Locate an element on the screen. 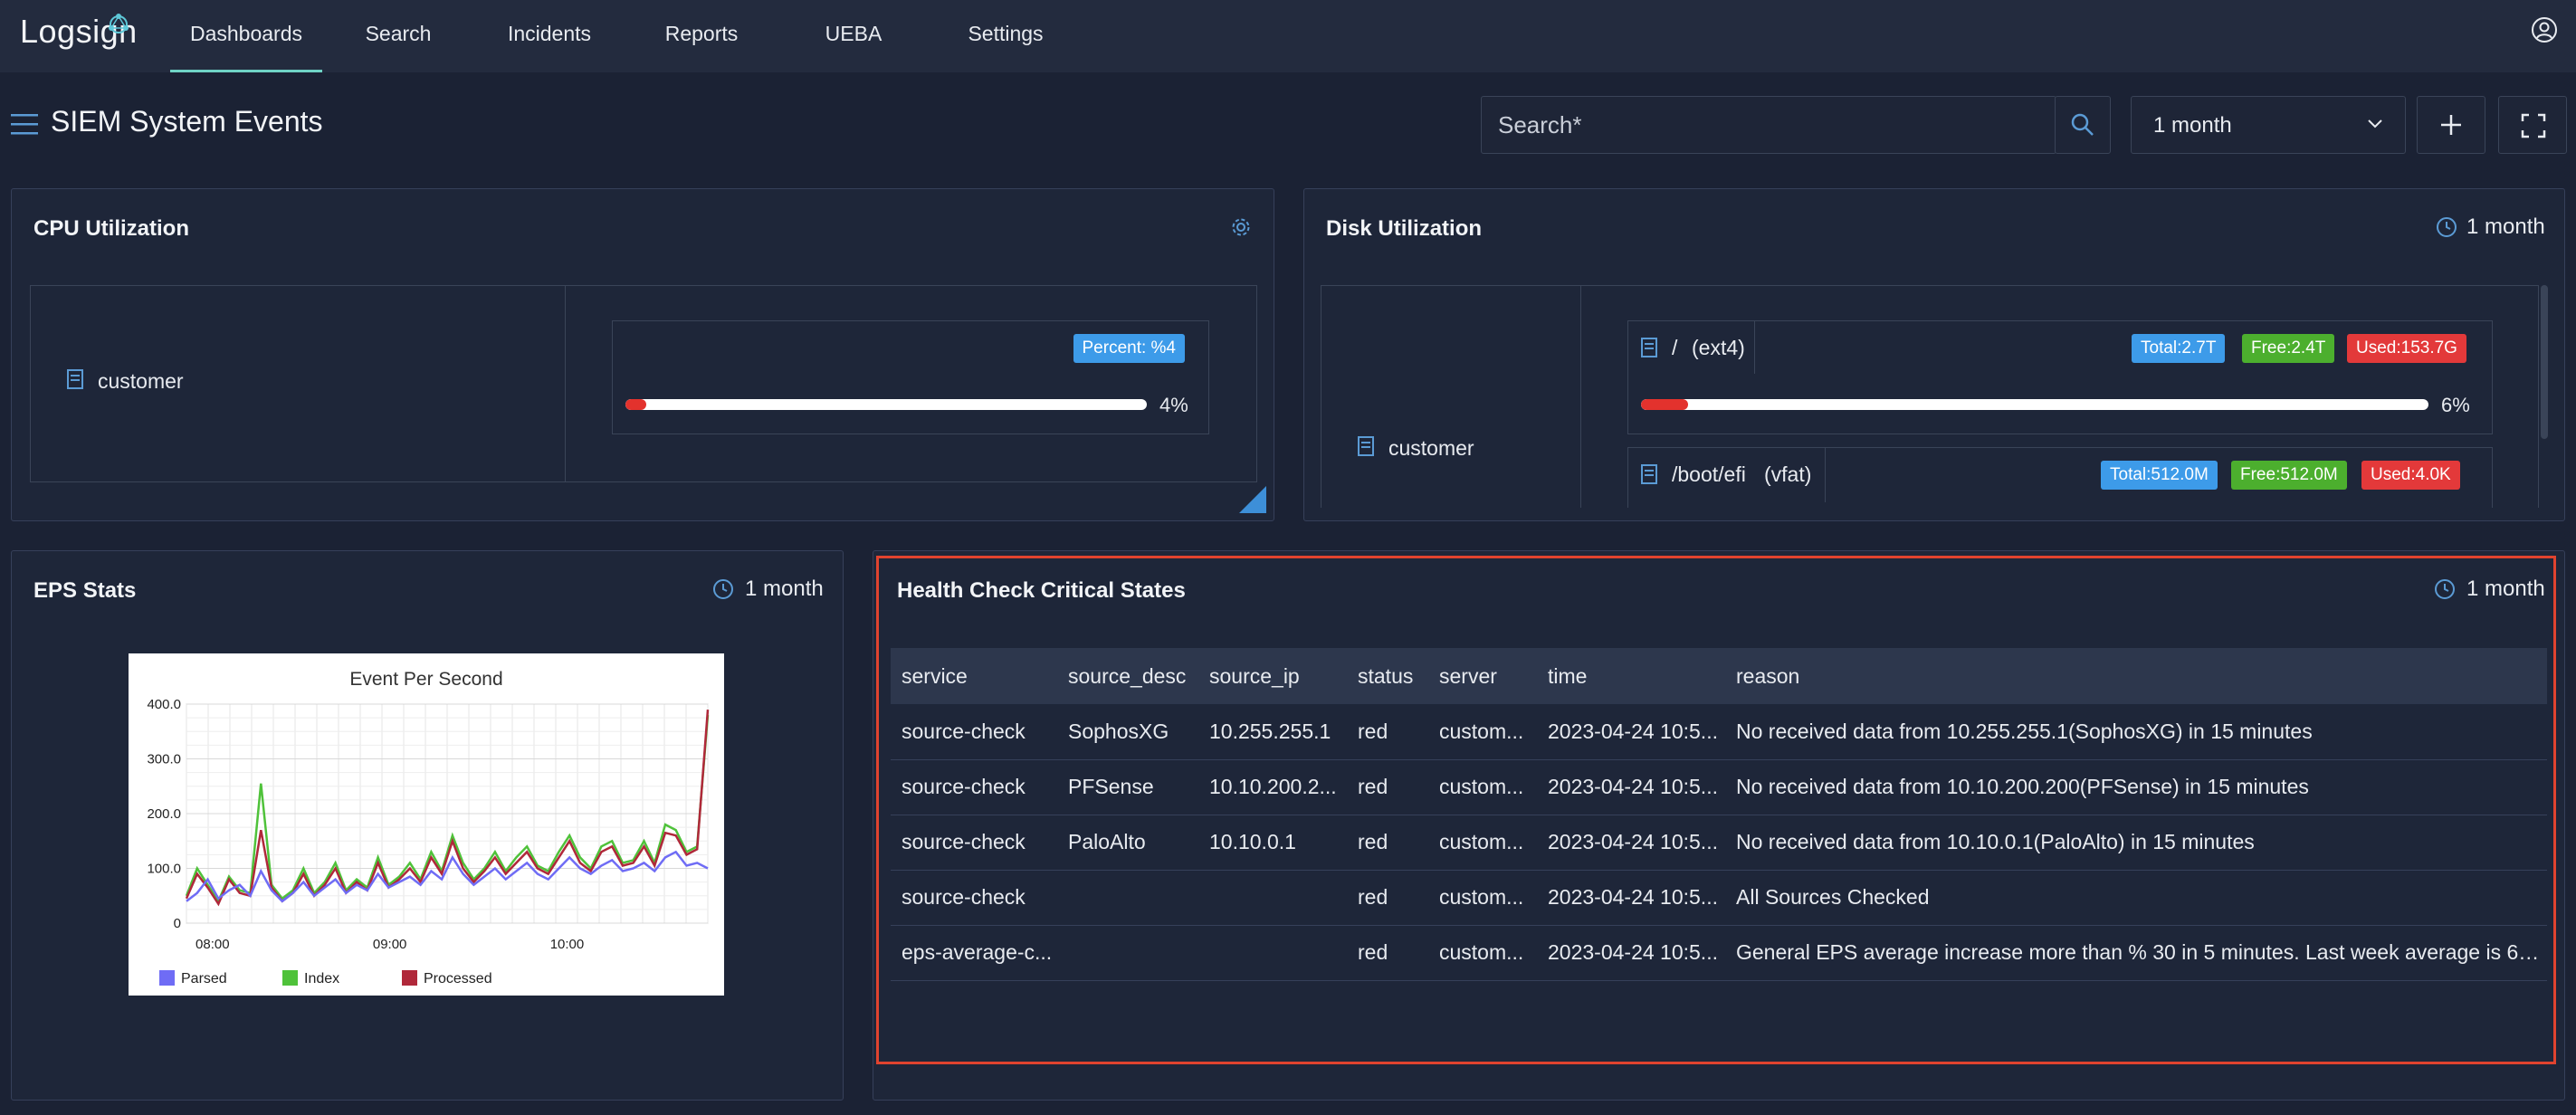  nav-ueba: UEBA is located at coordinates (853, 36).